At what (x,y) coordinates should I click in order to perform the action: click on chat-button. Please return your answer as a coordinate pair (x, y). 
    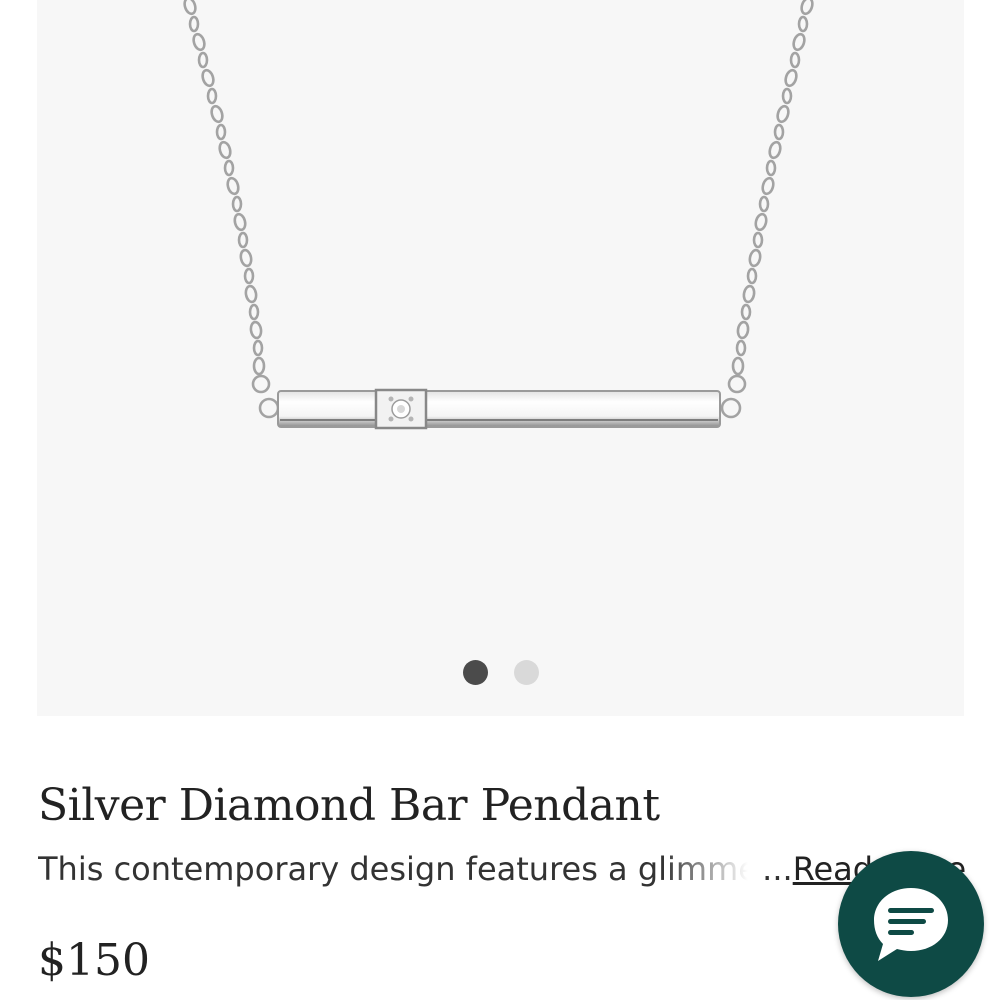
    Looking at the image, I should click on (911, 924).